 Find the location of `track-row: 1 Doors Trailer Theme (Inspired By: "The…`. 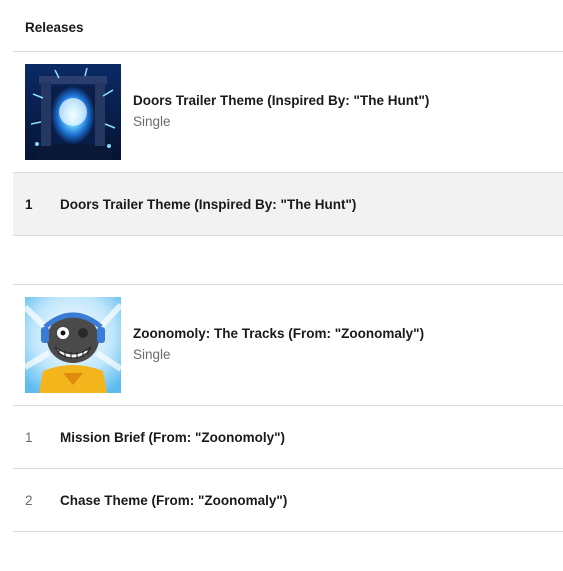

track-row: 1 Doors Trailer Theme (Inspired By: "The… is located at coordinates (288, 204).